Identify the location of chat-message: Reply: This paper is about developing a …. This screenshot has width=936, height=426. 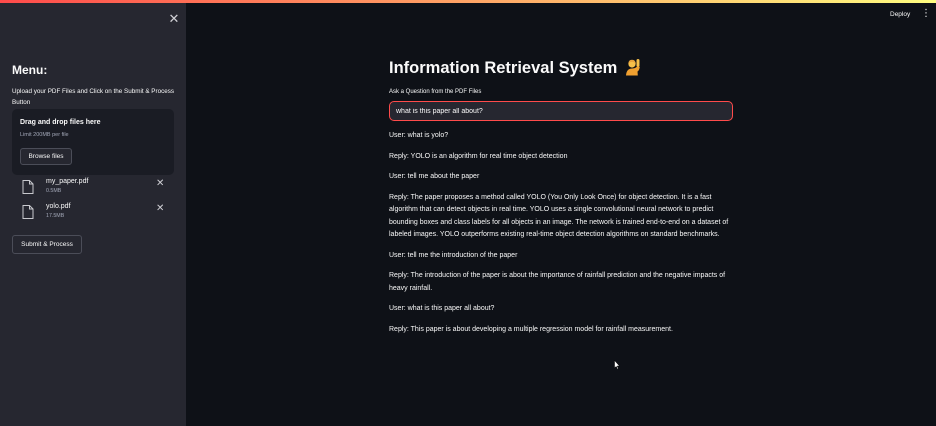
(531, 329).